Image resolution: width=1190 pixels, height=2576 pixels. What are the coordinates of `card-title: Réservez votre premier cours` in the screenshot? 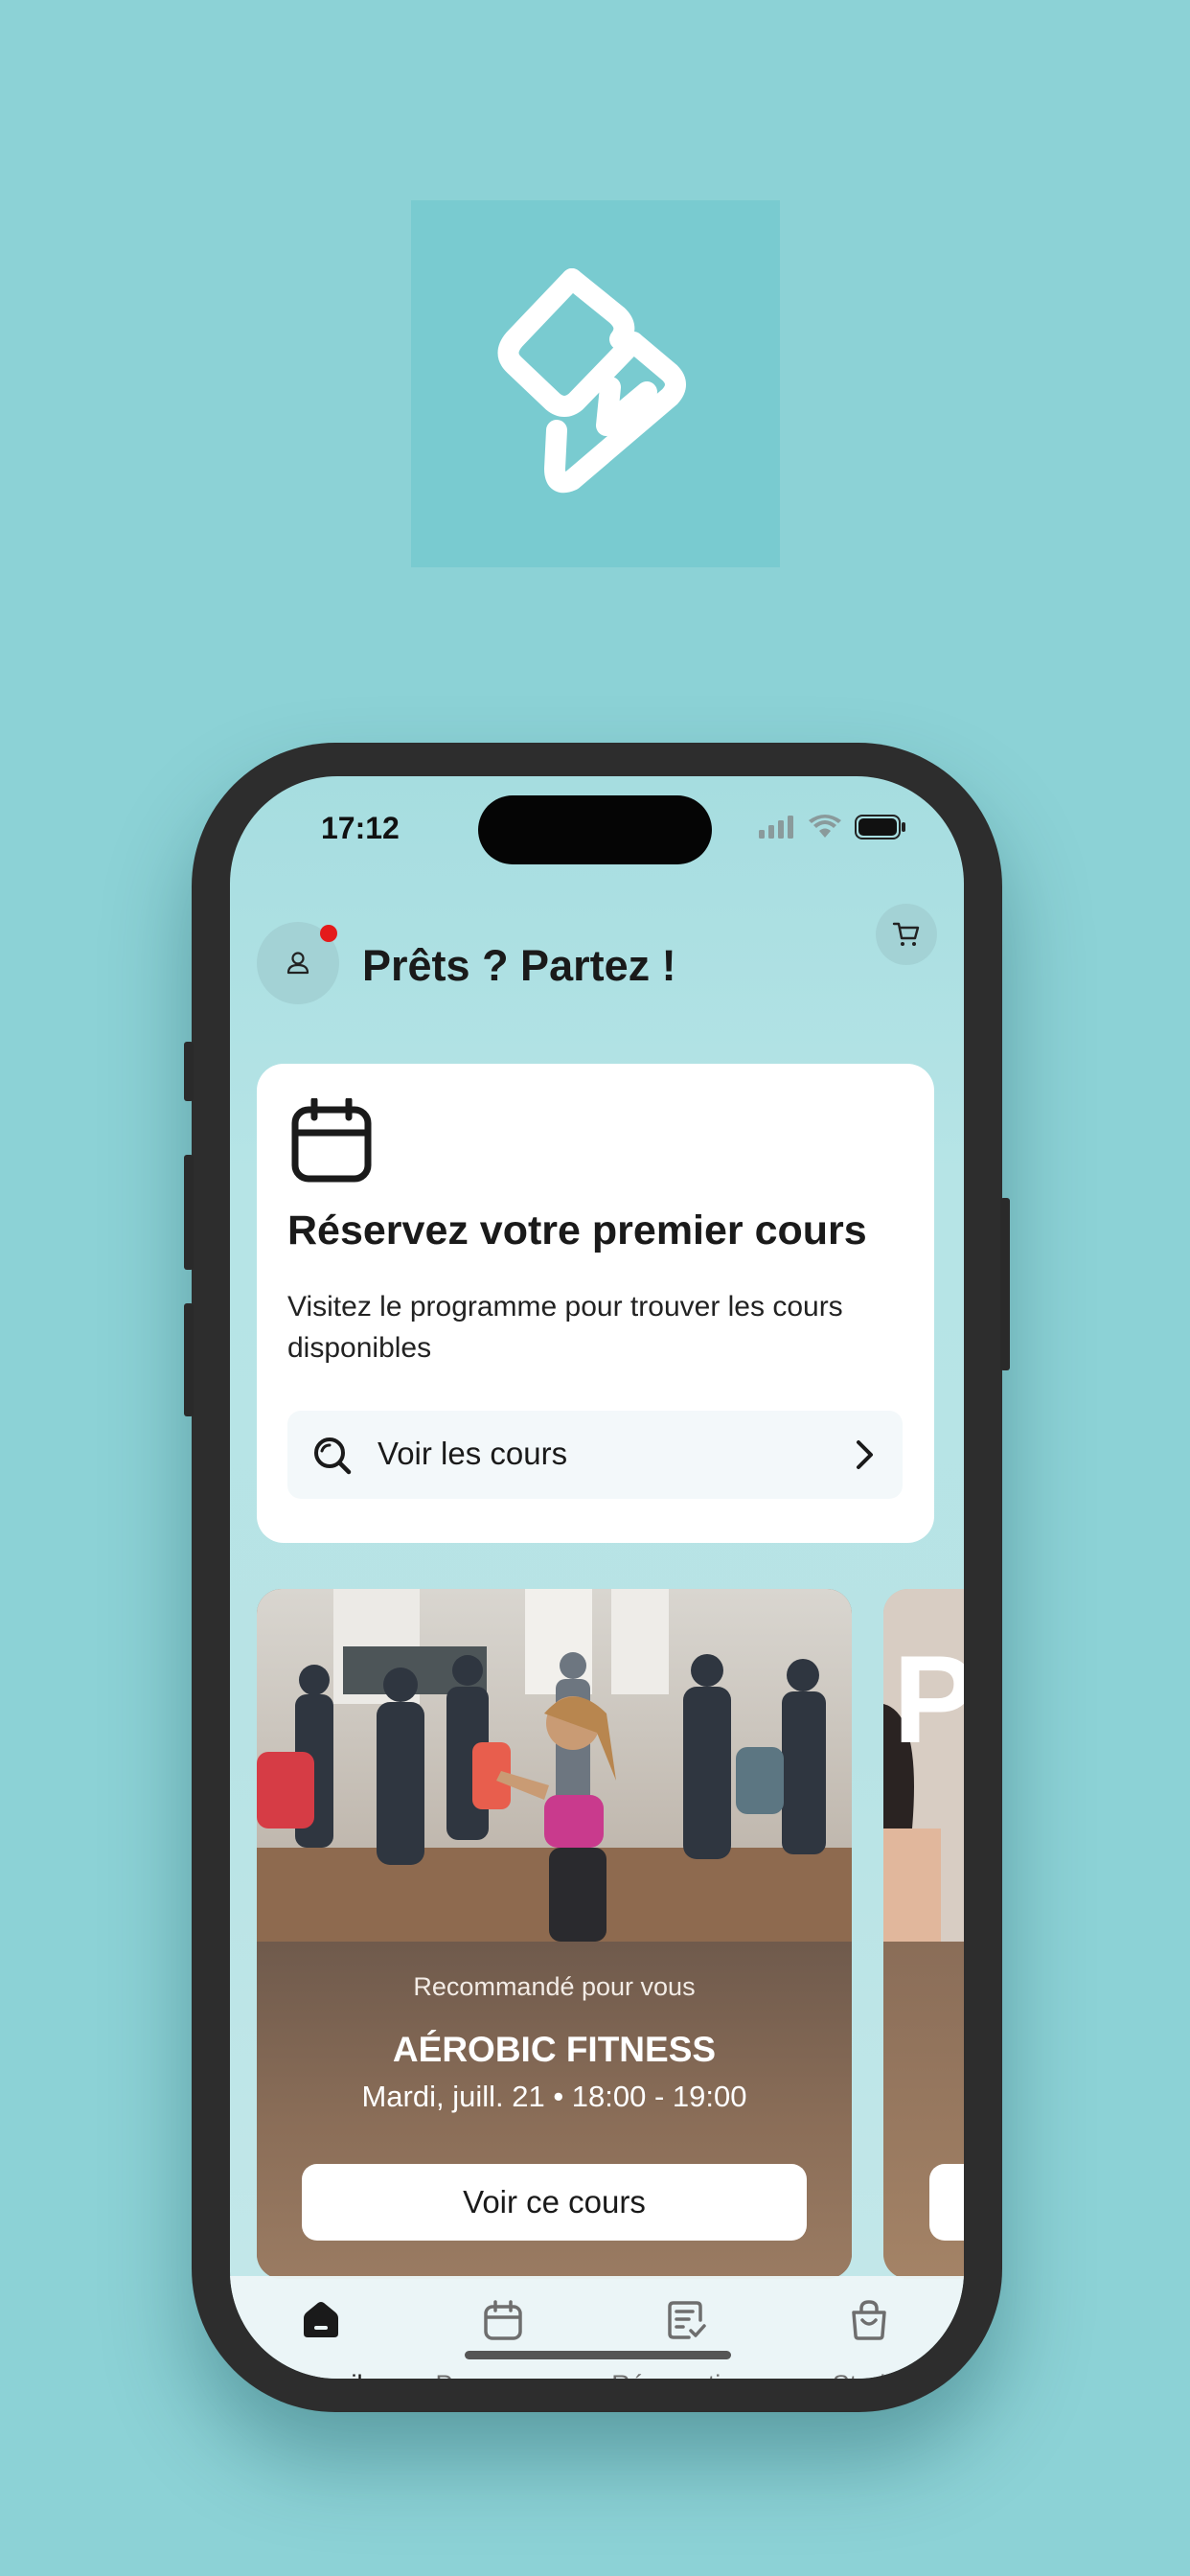 It's located at (577, 1231).